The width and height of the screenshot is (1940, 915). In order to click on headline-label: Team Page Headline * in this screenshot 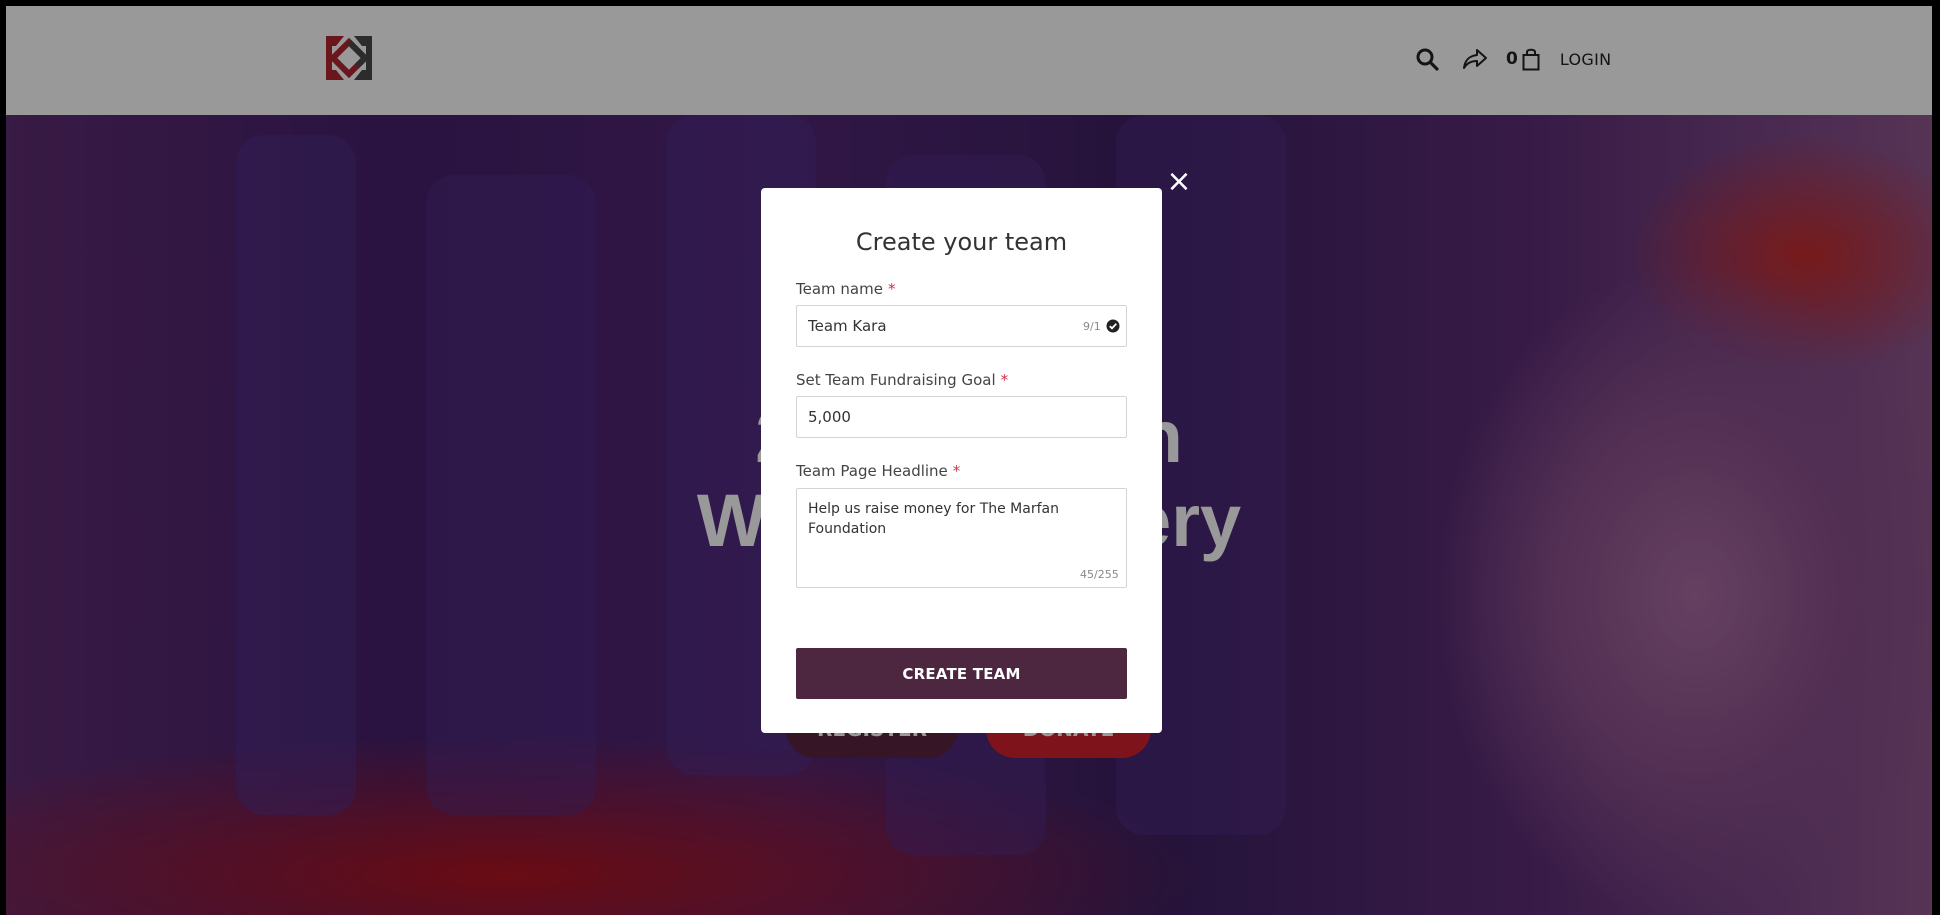, I will do `click(878, 471)`.